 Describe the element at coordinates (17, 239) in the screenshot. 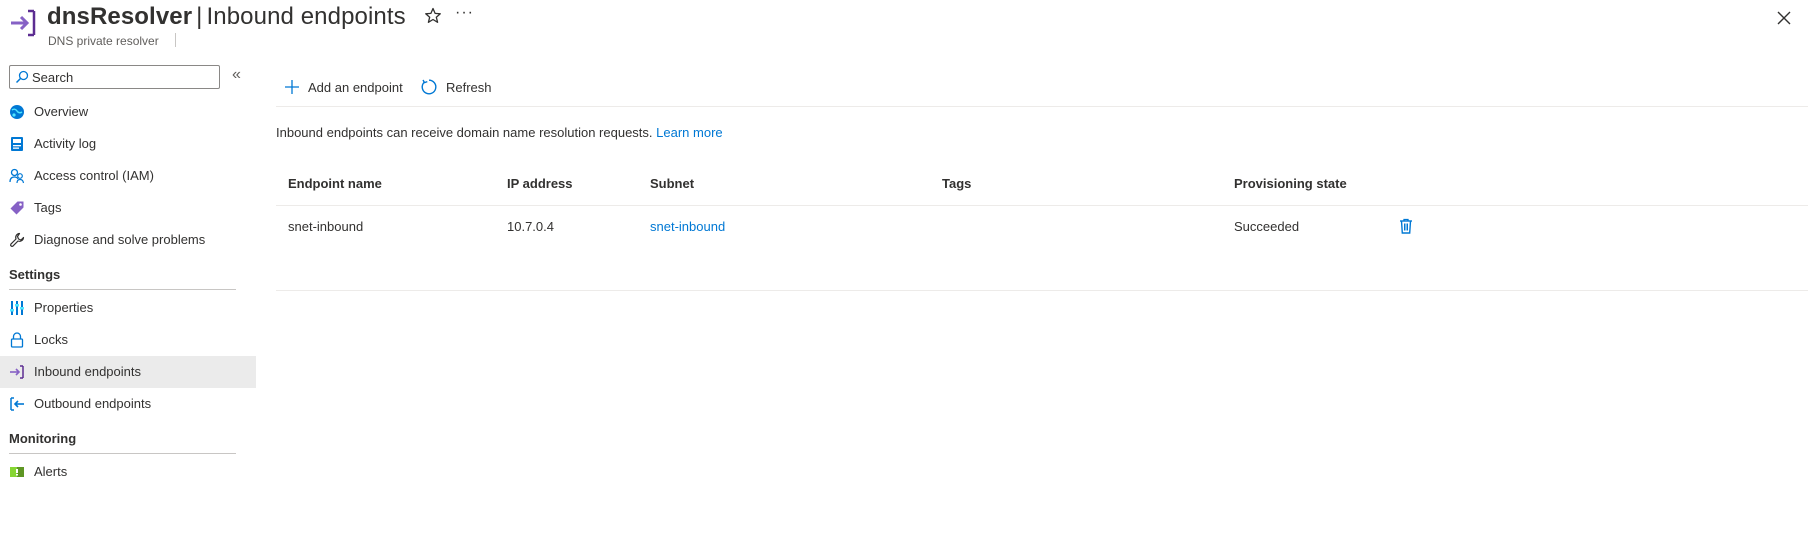

I see `wrench-icon` at that location.